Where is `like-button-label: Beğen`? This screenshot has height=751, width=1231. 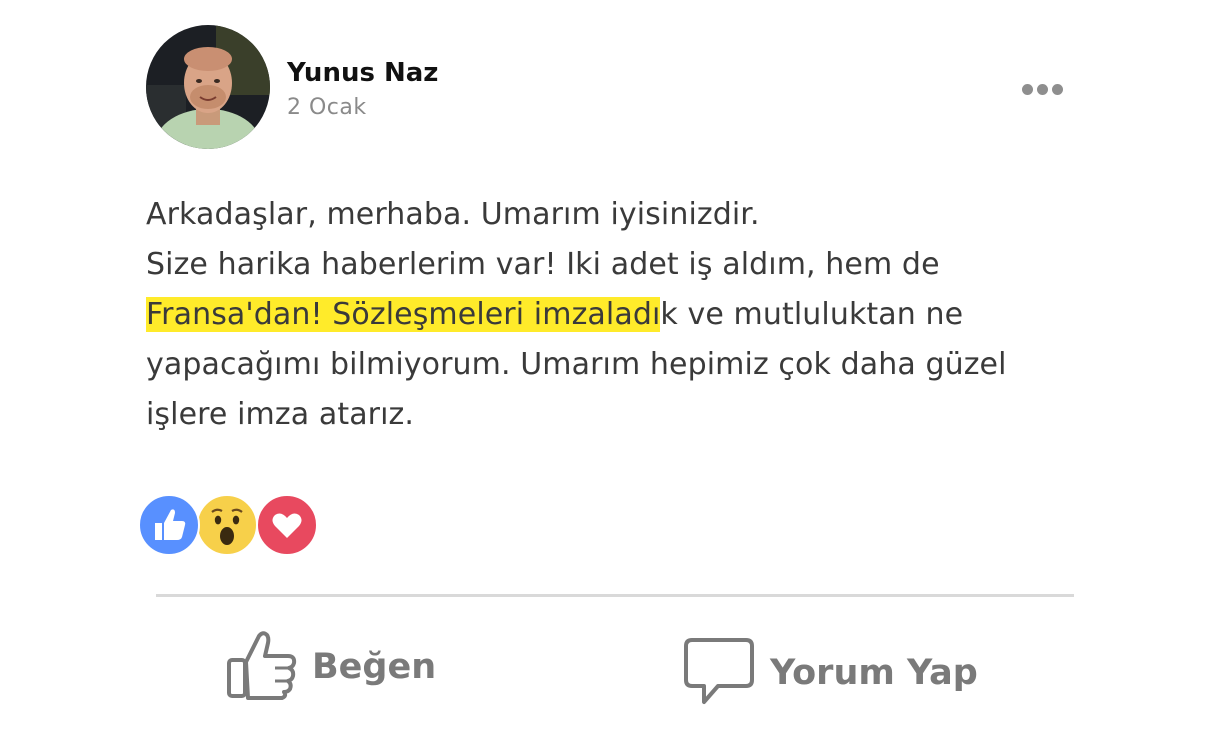 like-button-label: Beğen is located at coordinates (374, 667).